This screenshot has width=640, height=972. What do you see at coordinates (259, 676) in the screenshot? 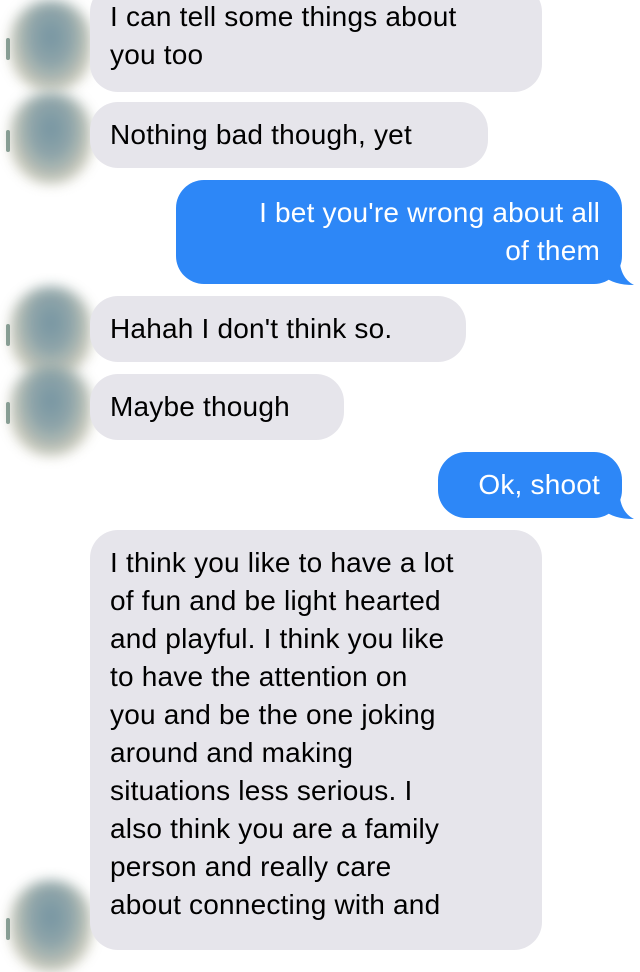
I see `message-text: to have the attention on` at bounding box center [259, 676].